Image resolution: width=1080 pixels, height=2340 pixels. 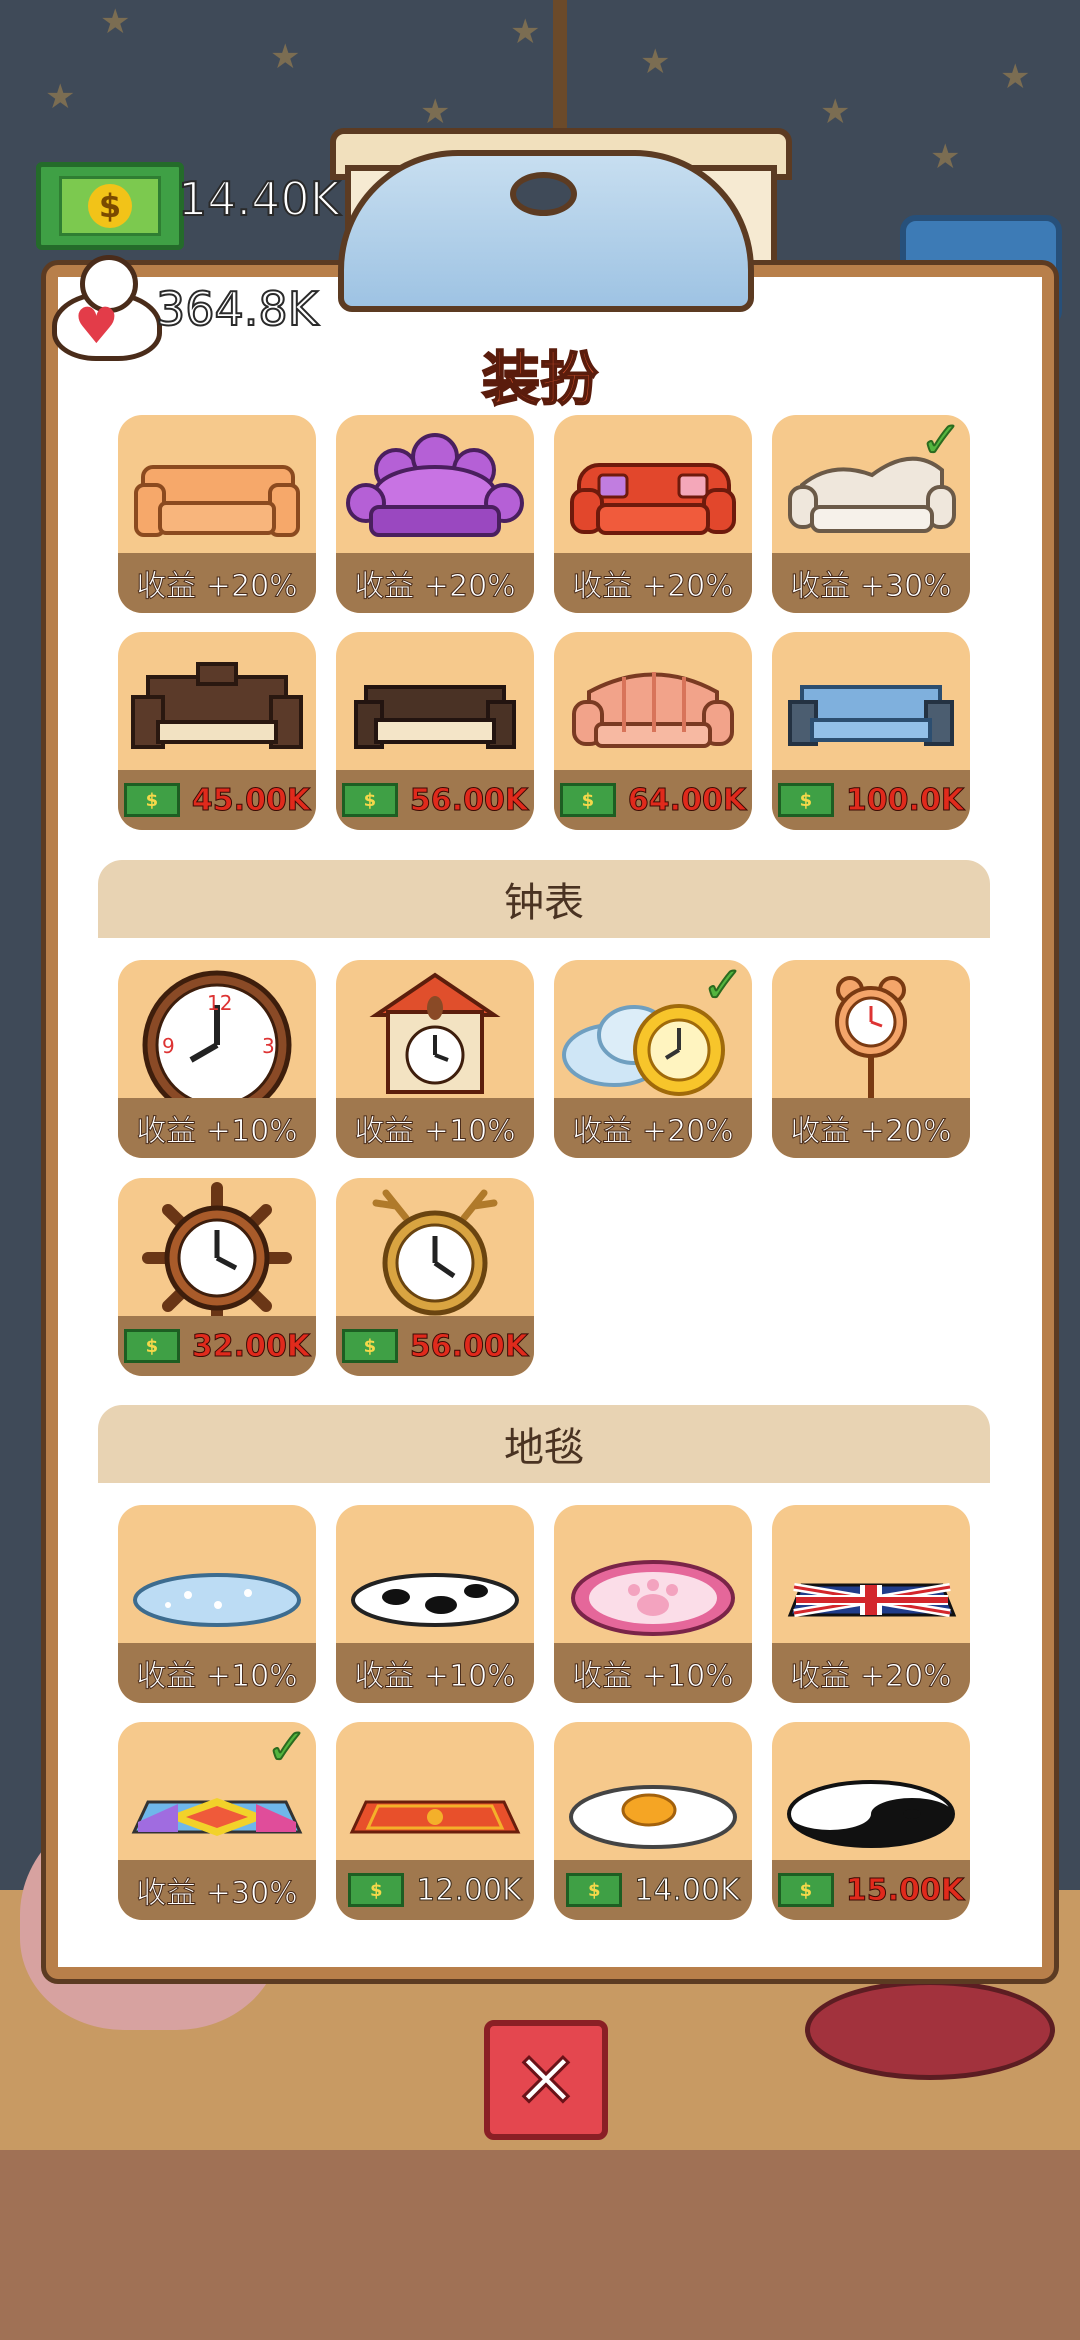 What do you see at coordinates (251, 1346) in the screenshot?
I see `price-value: 32.00K` at bounding box center [251, 1346].